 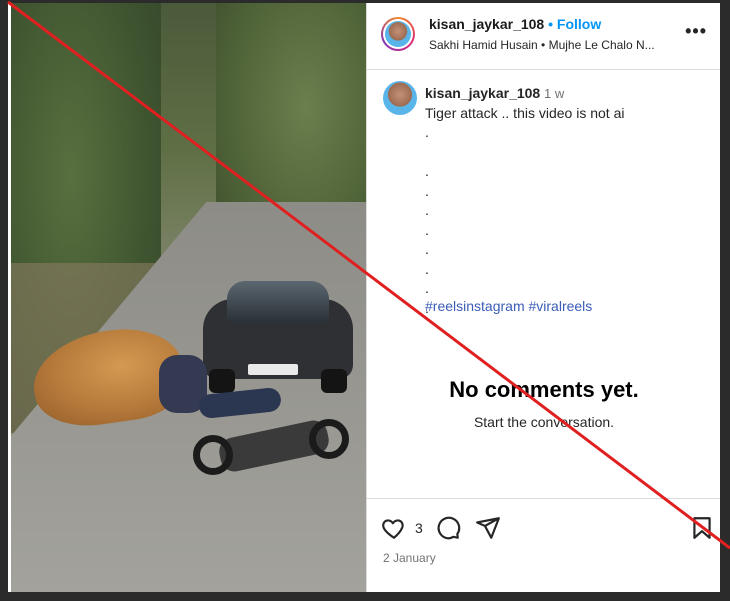 What do you see at coordinates (329, 439) in the screenshot?
I see `motorcycle-wheel-back` at bounding box center [329, 439].